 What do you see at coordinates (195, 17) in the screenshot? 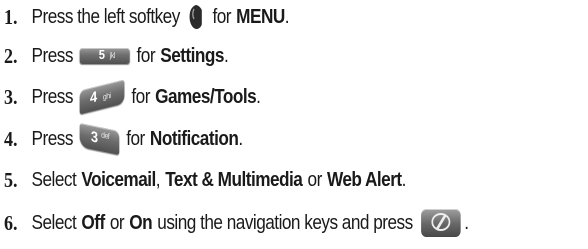
I see `left-softkey-icon` at bounding box center [195, 17].